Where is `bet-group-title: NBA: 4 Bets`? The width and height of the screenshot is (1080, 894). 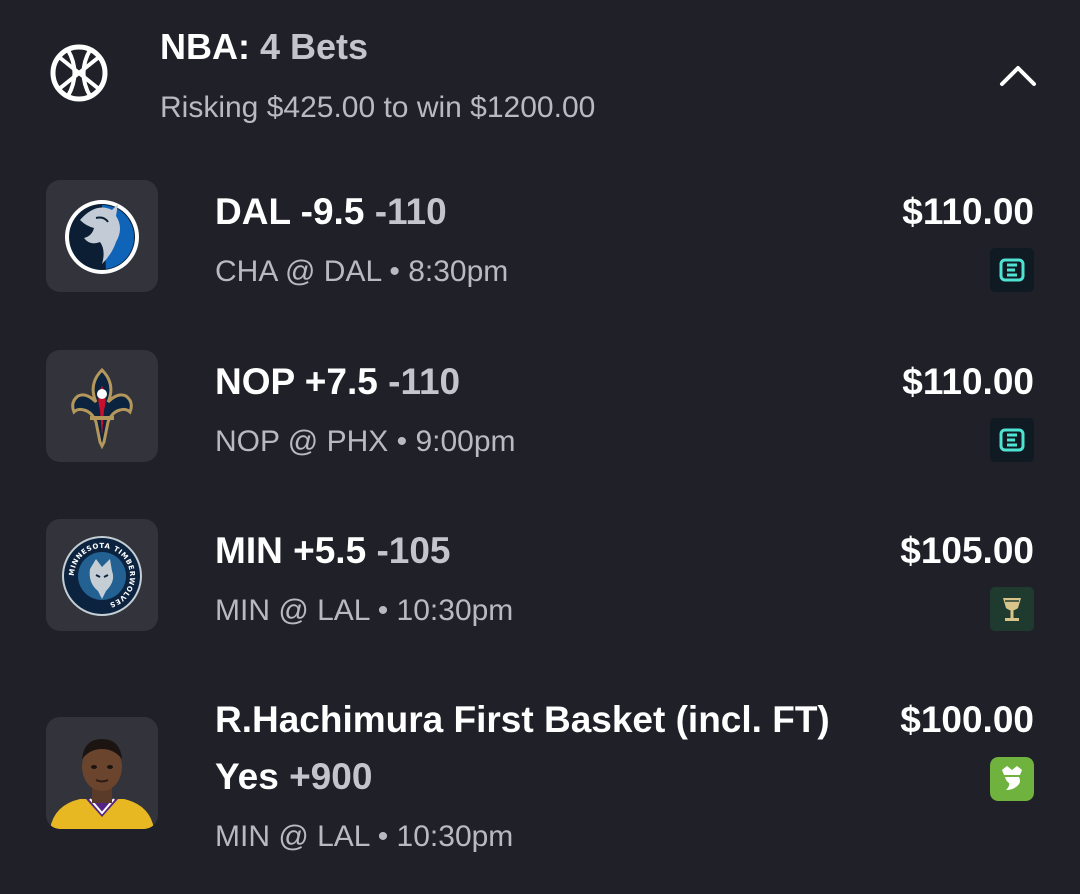
bet-group-title: NBA: 4 Bets is located at coordinates (264, 47).